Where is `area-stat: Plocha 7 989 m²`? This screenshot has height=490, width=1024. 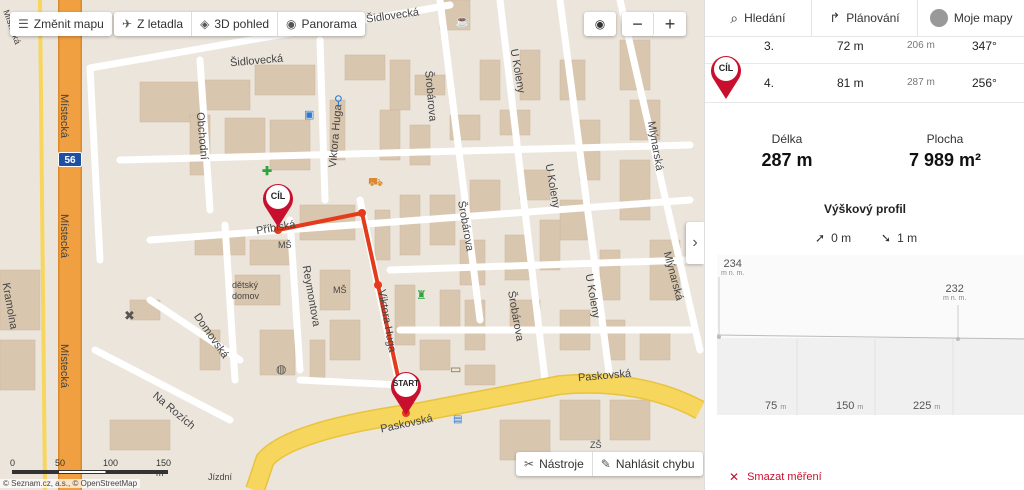 area-stat: Plocha 7 989 m² is located at coordinates (945, 151).